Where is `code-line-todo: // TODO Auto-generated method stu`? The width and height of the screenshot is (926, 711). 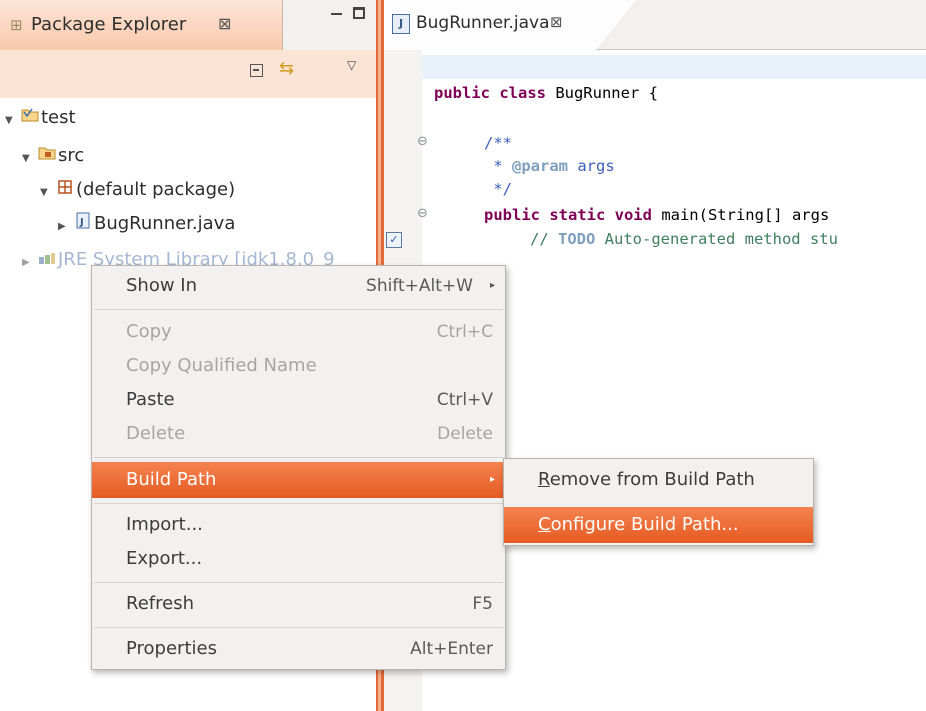 code-line-todo: // TODO Auto-generated method stu is located at coordinates (684, 239).